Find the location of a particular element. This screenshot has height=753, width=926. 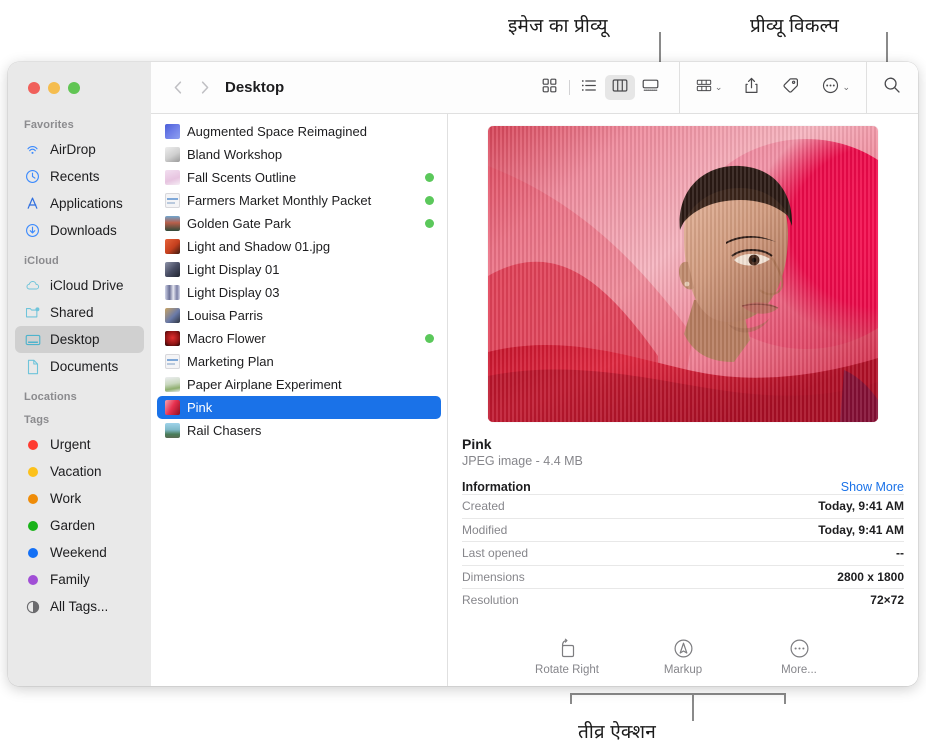

list-item: Louisa Parris is located at coordinates (299, 315).